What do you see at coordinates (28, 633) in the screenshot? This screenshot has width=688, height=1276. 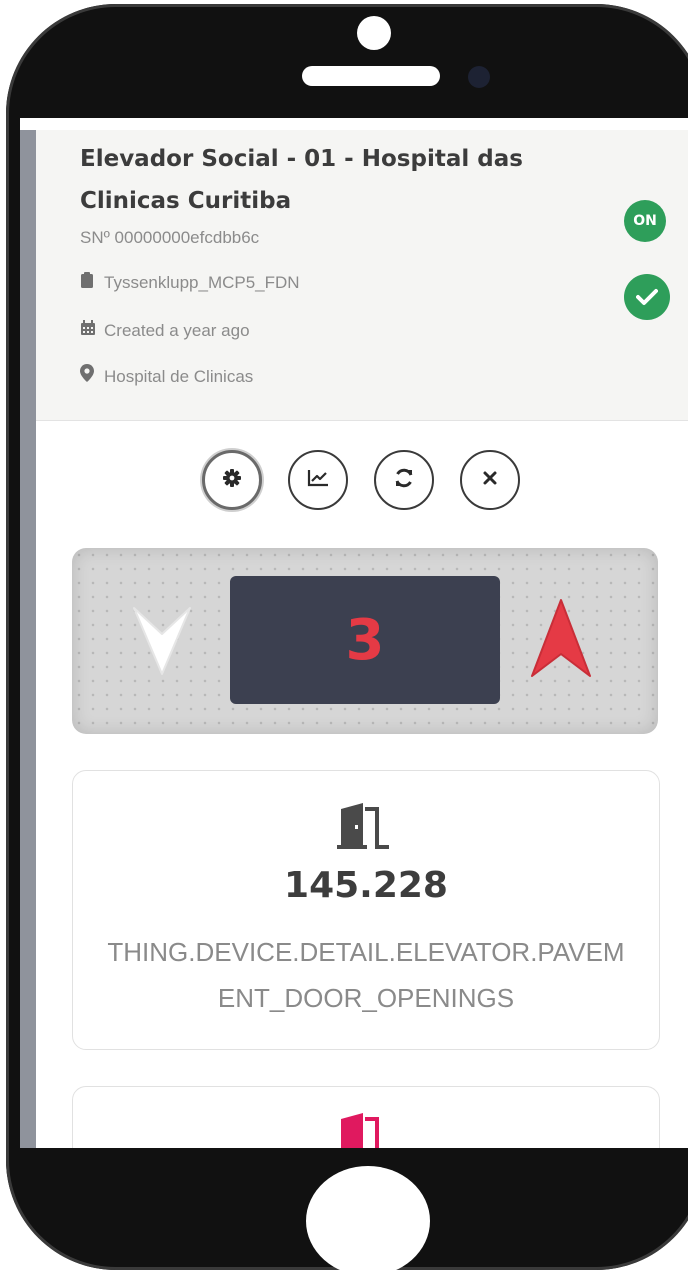 I see `sidebar-edge` at bounding box center [28, 633].